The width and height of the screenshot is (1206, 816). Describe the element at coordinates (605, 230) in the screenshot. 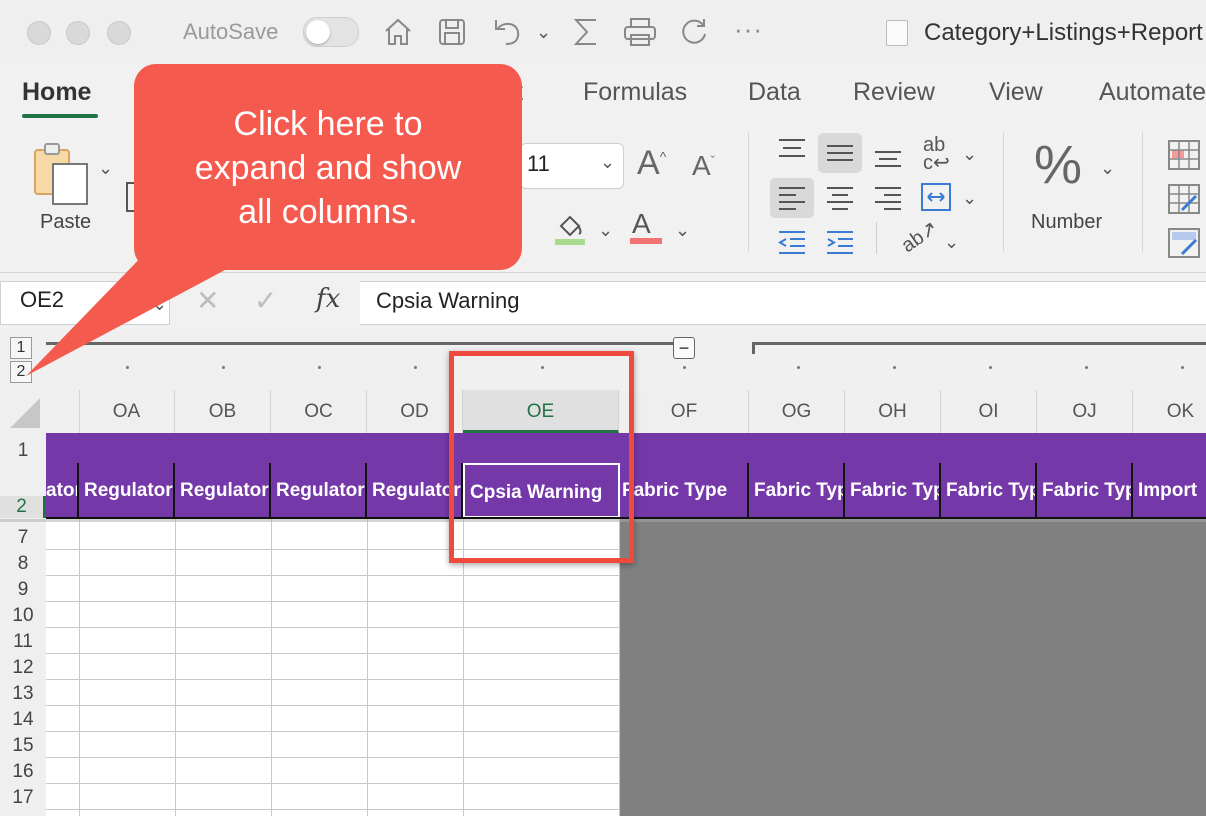

I see `fill-color-chevron-icon: ⌄` at that location.